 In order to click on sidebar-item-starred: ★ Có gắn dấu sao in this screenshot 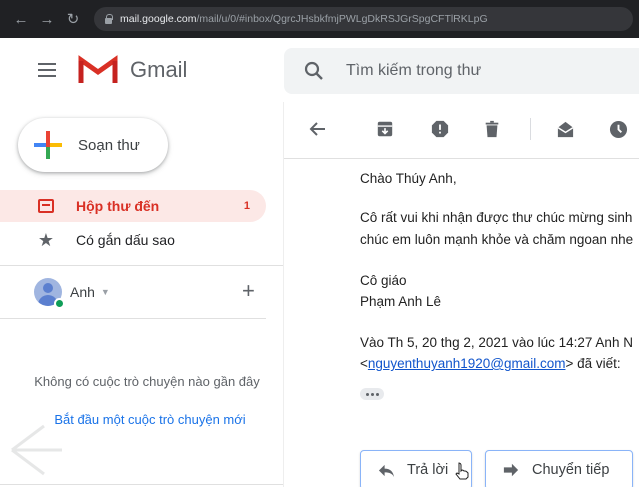, I will do `click(133, 240)`.